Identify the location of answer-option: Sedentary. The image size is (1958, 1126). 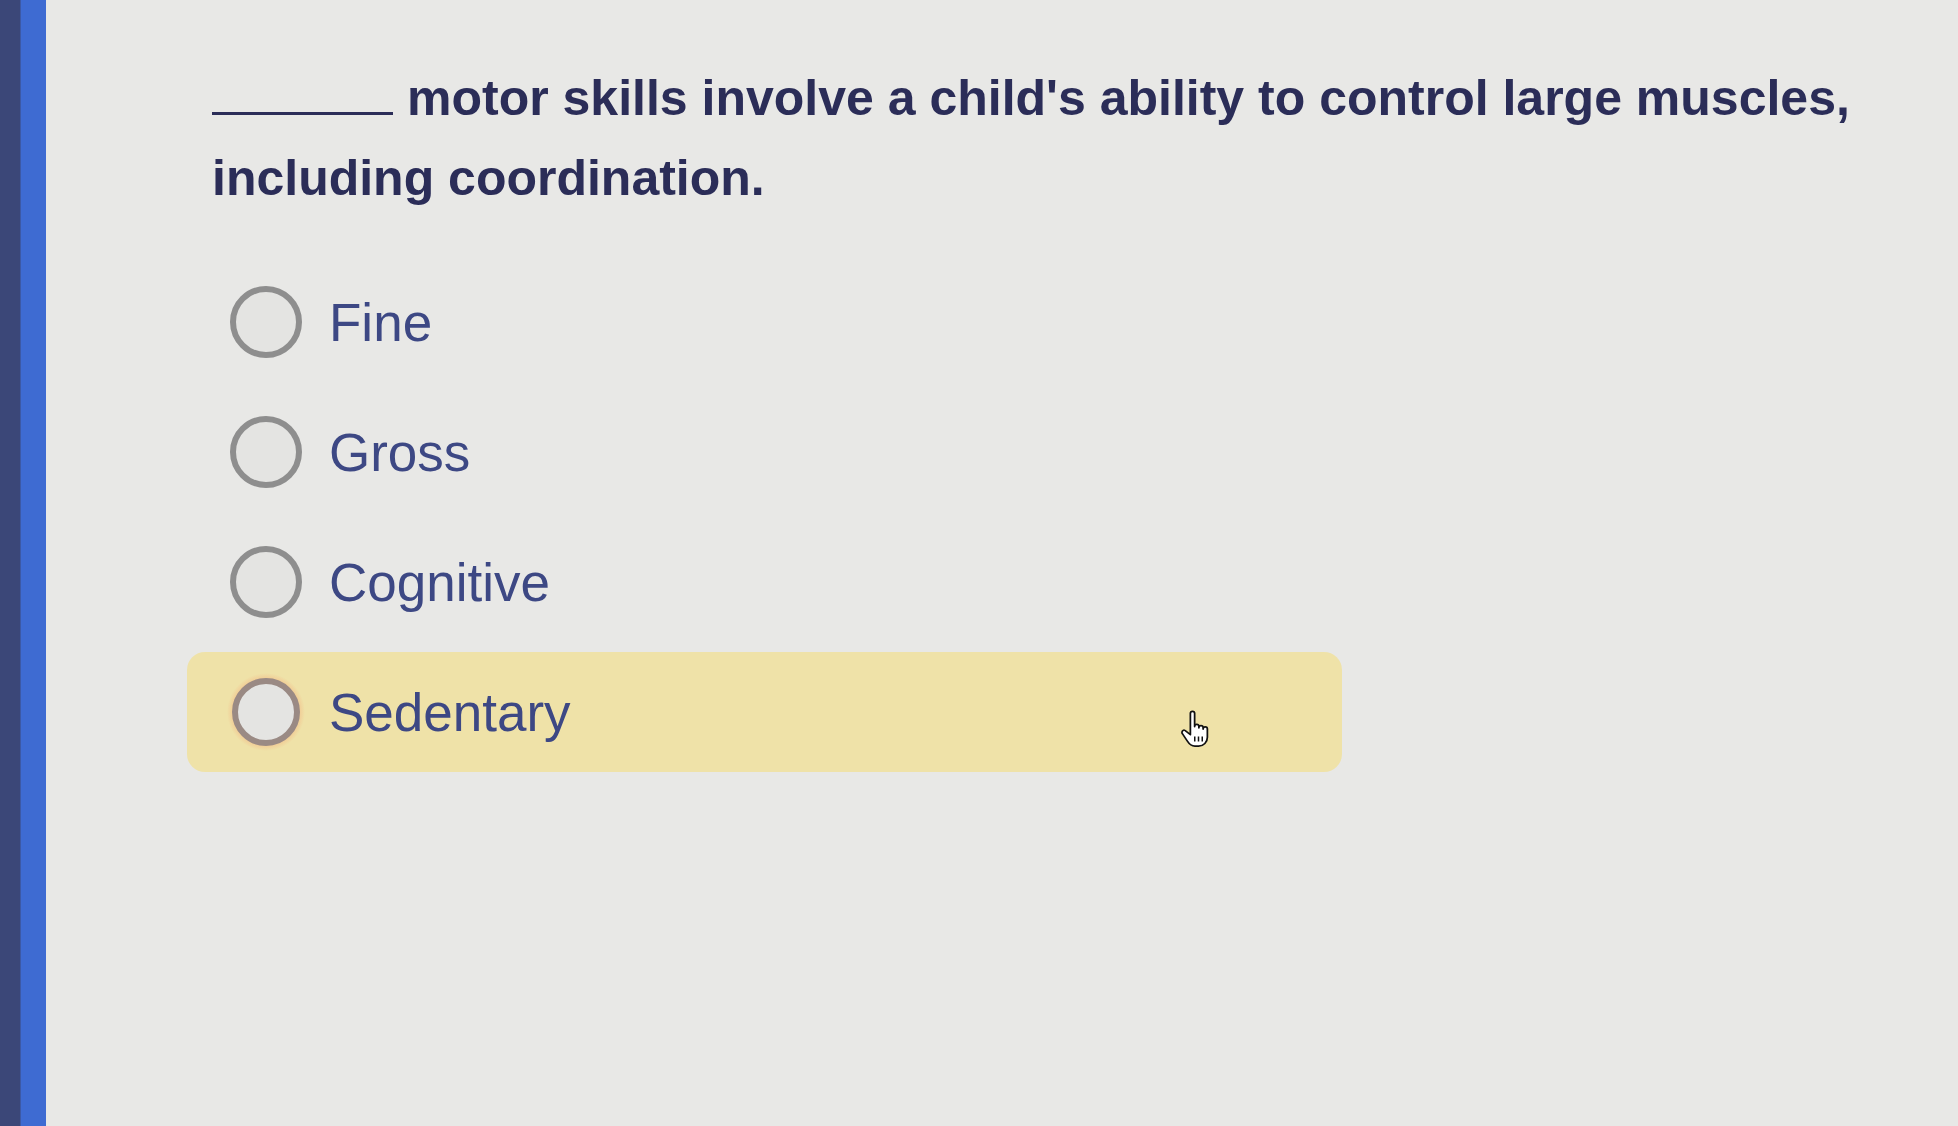
(764, 712).